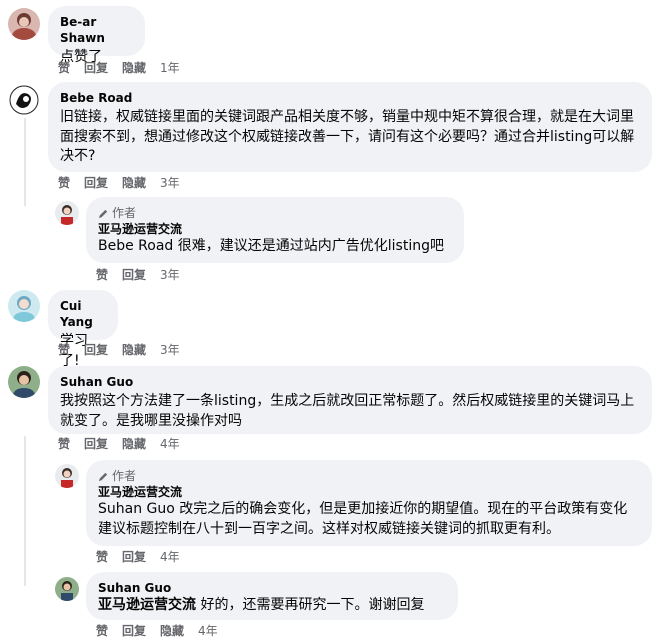 The height and width of the screenshot is (642, 668). What do you see at coordinates (136, 509) in the screenshot?
I see `mention: Suhan Guo` at bounding box center [136, 509].